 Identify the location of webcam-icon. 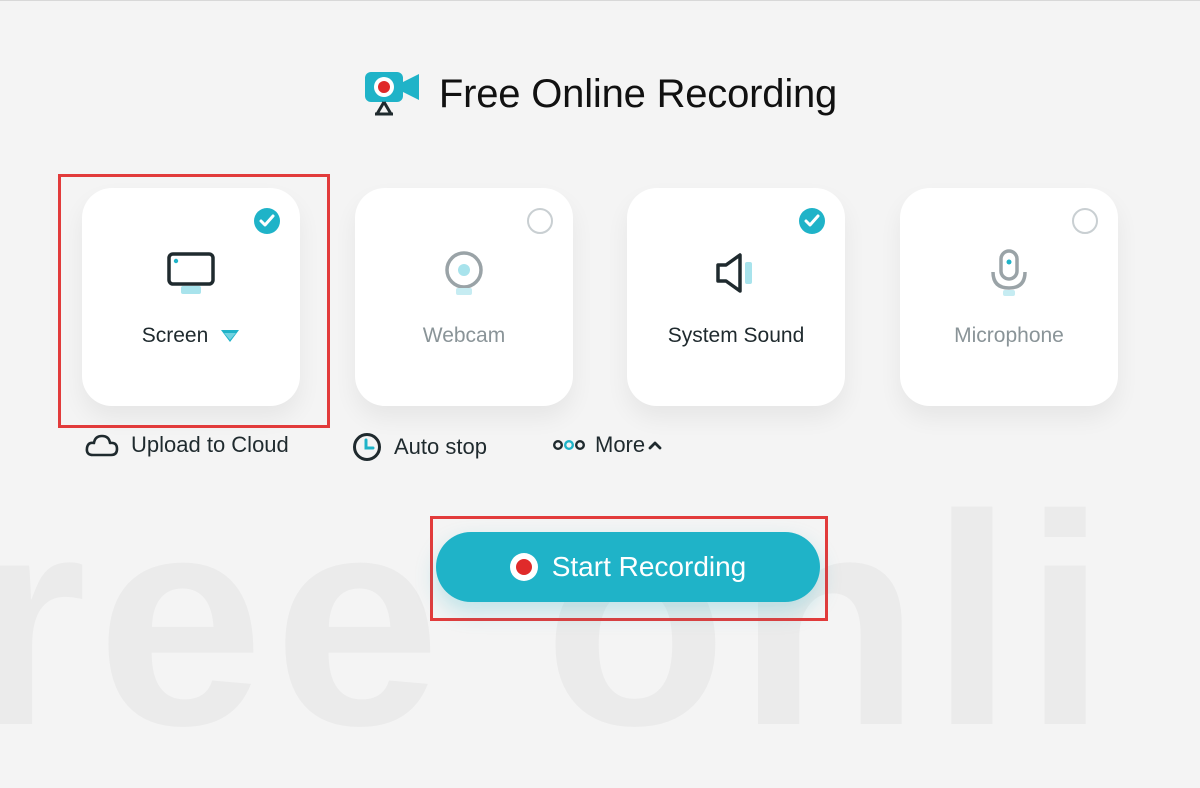
(464, 273).